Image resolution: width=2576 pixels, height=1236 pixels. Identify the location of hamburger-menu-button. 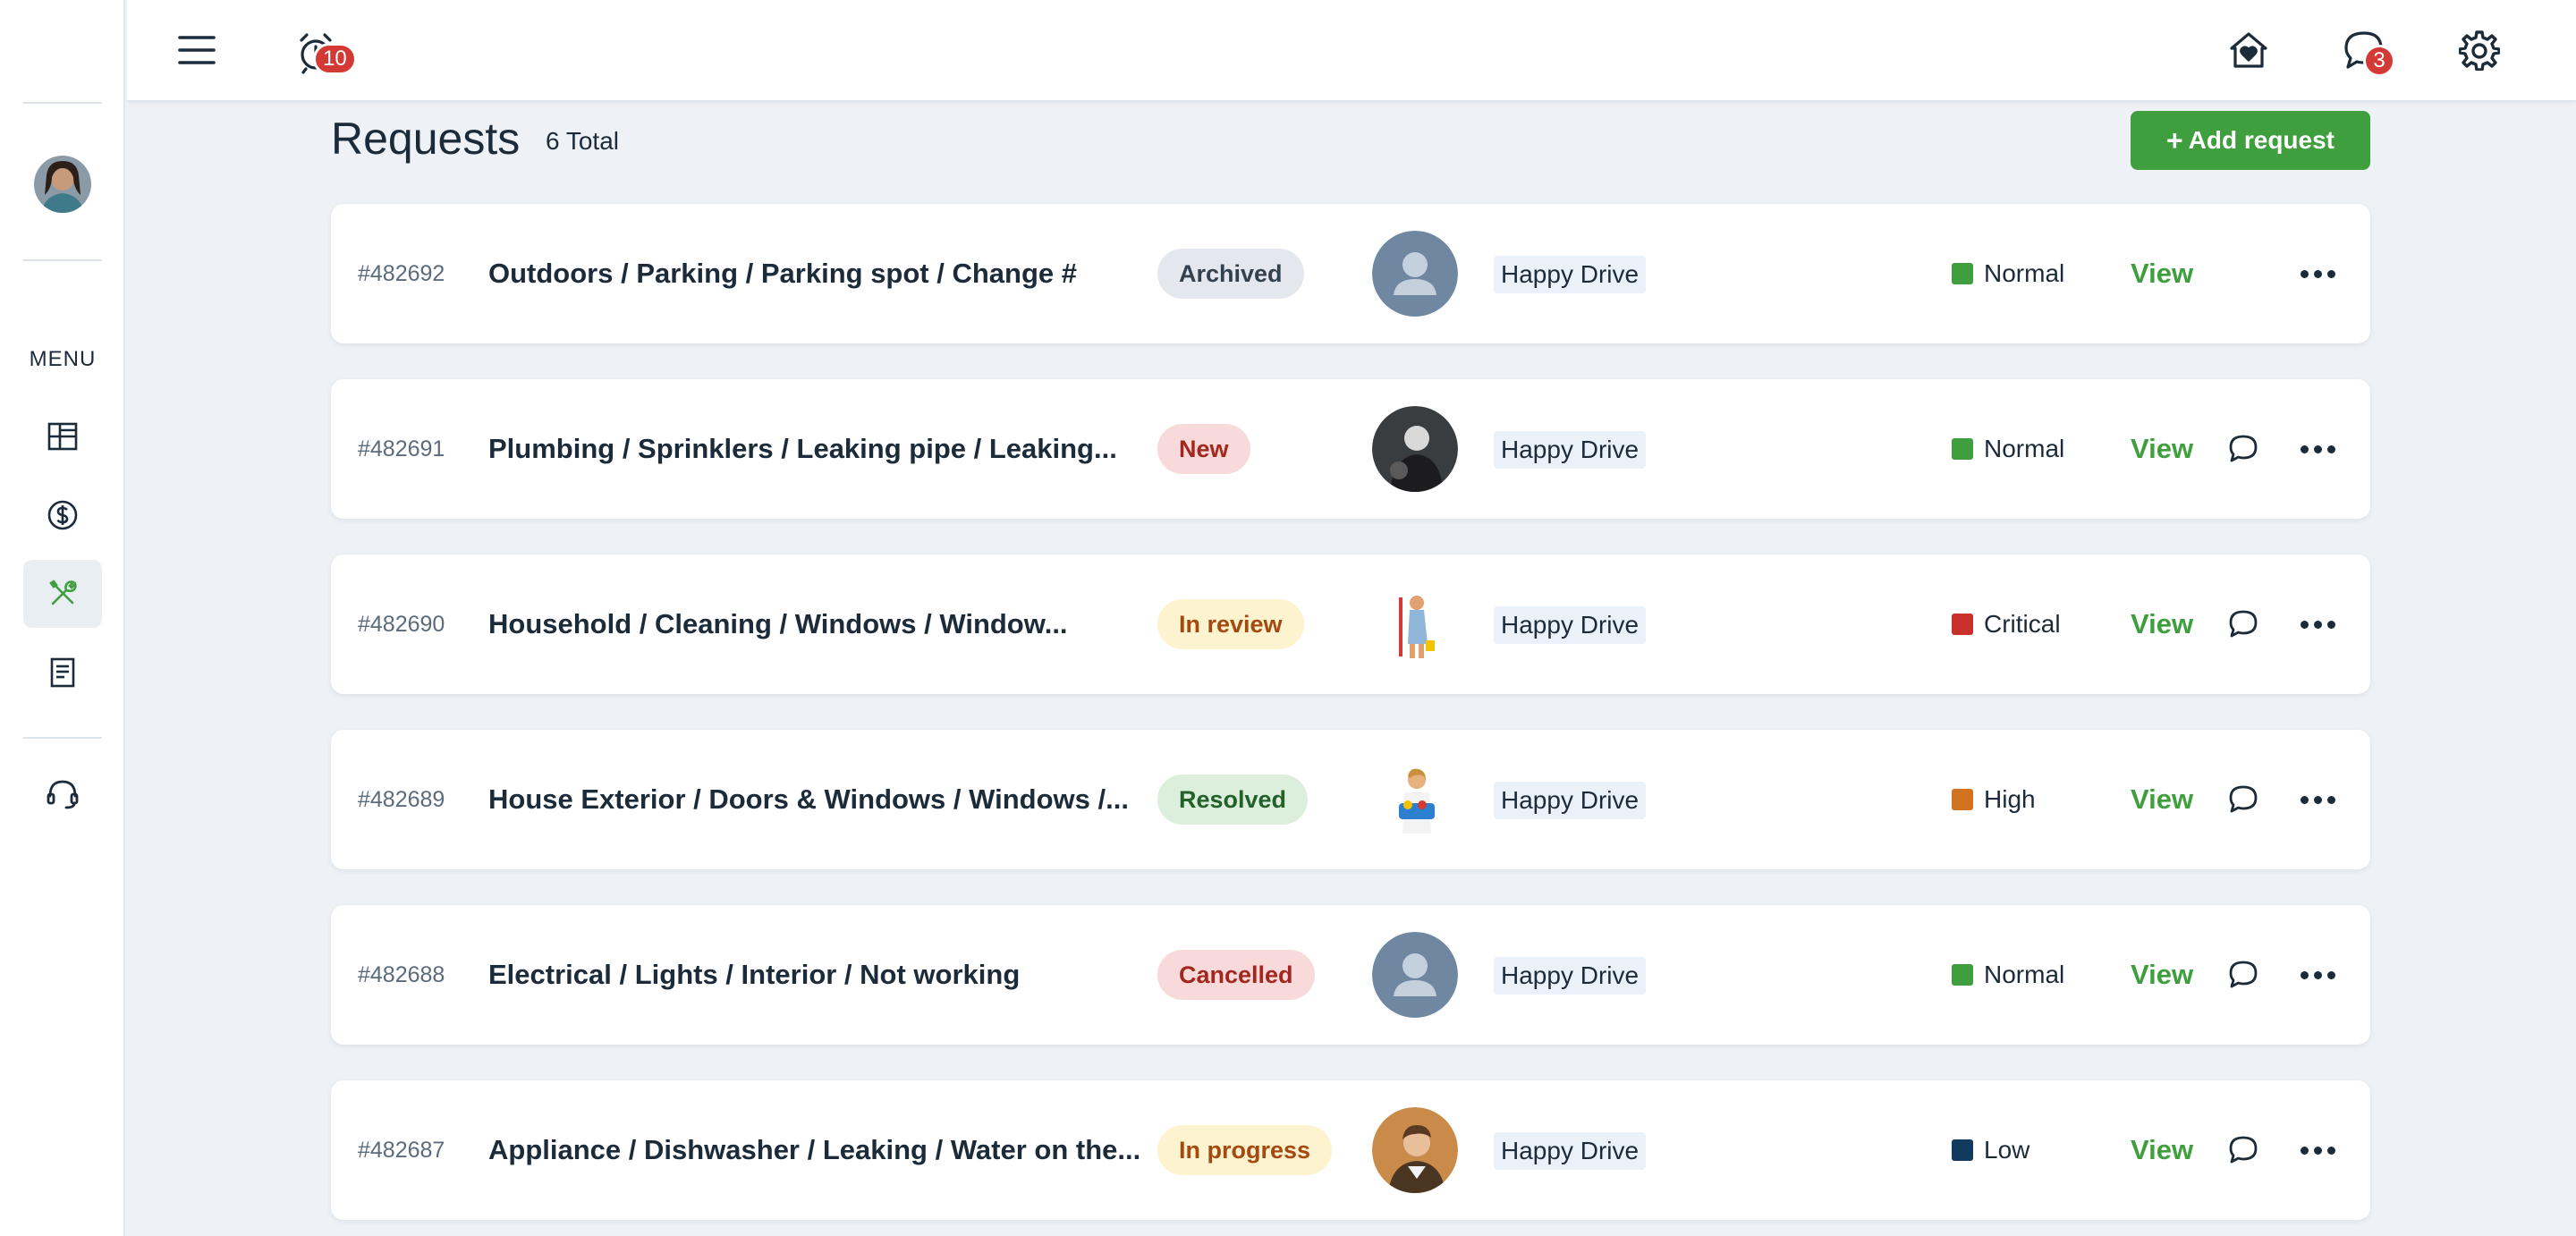
(197, 50).